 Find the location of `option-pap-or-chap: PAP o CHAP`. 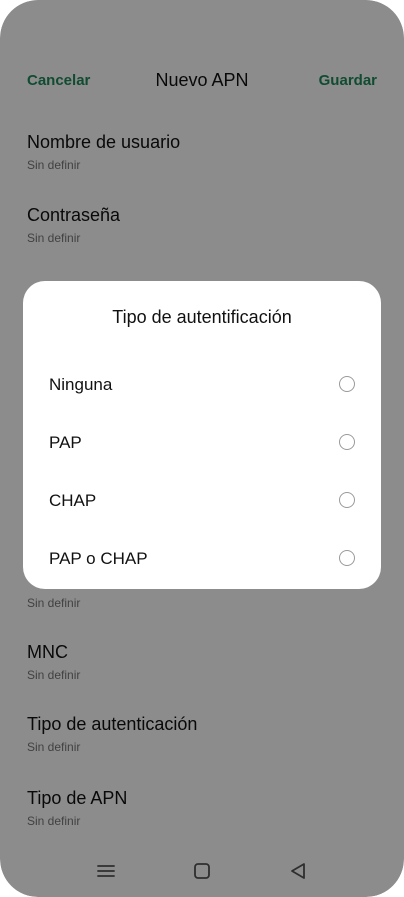

option-pap-or-chap: PAP o CHAP is located at coordinates (202, 560).